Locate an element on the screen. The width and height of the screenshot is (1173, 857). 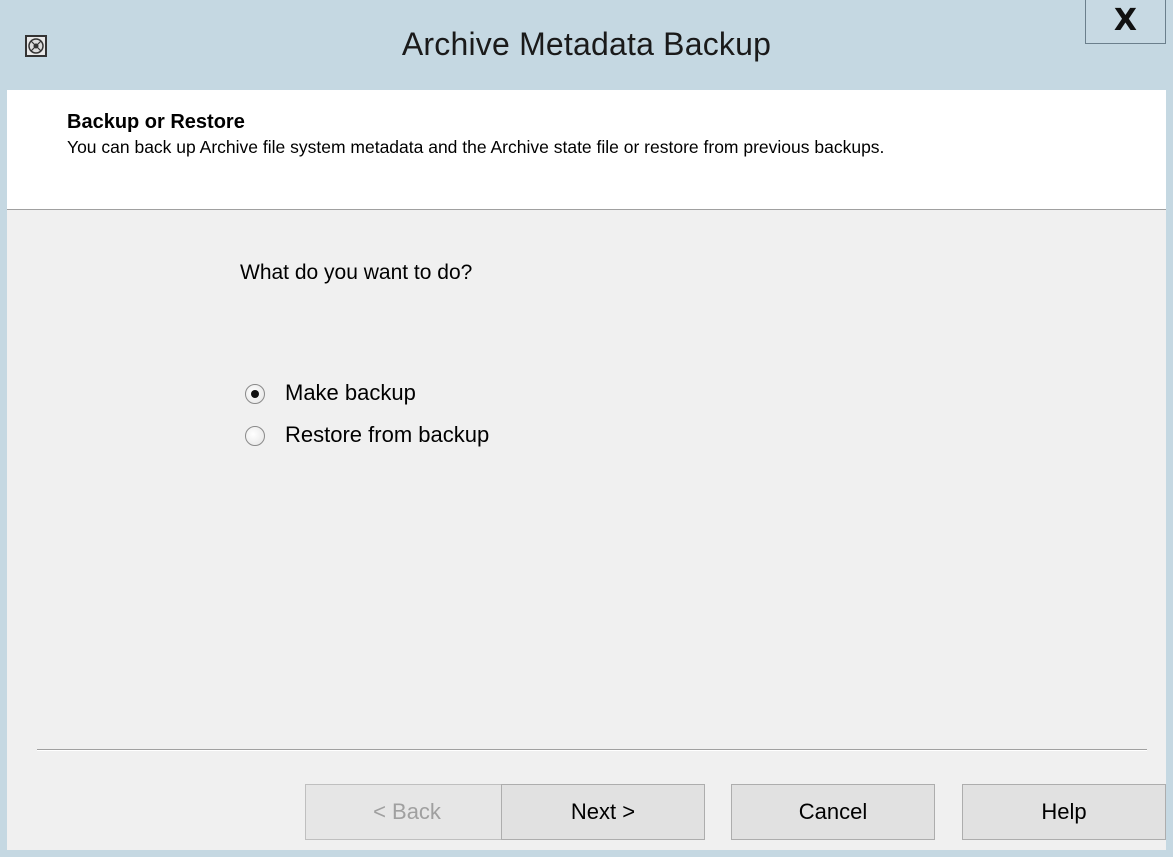
title-bar: Archive Metadata Backup X is located at coordinates (586, 45).